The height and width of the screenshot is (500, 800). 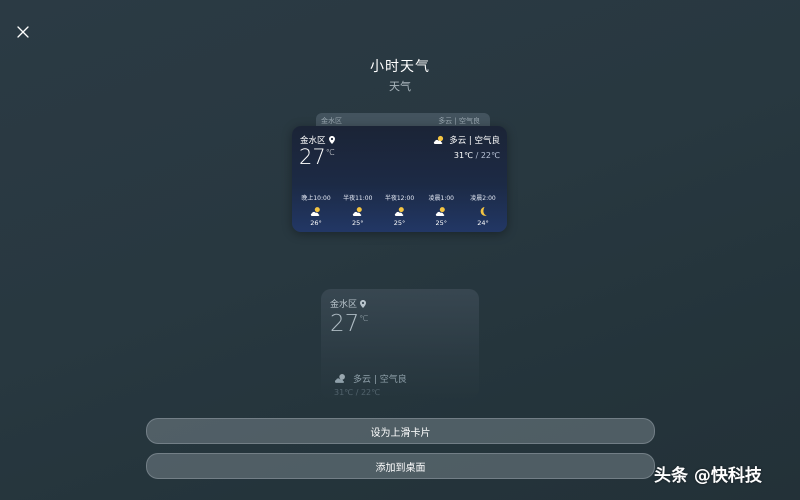 I want to click on preview-temperature-range: 31℃ / 22℃, so click(x=357, y=392).